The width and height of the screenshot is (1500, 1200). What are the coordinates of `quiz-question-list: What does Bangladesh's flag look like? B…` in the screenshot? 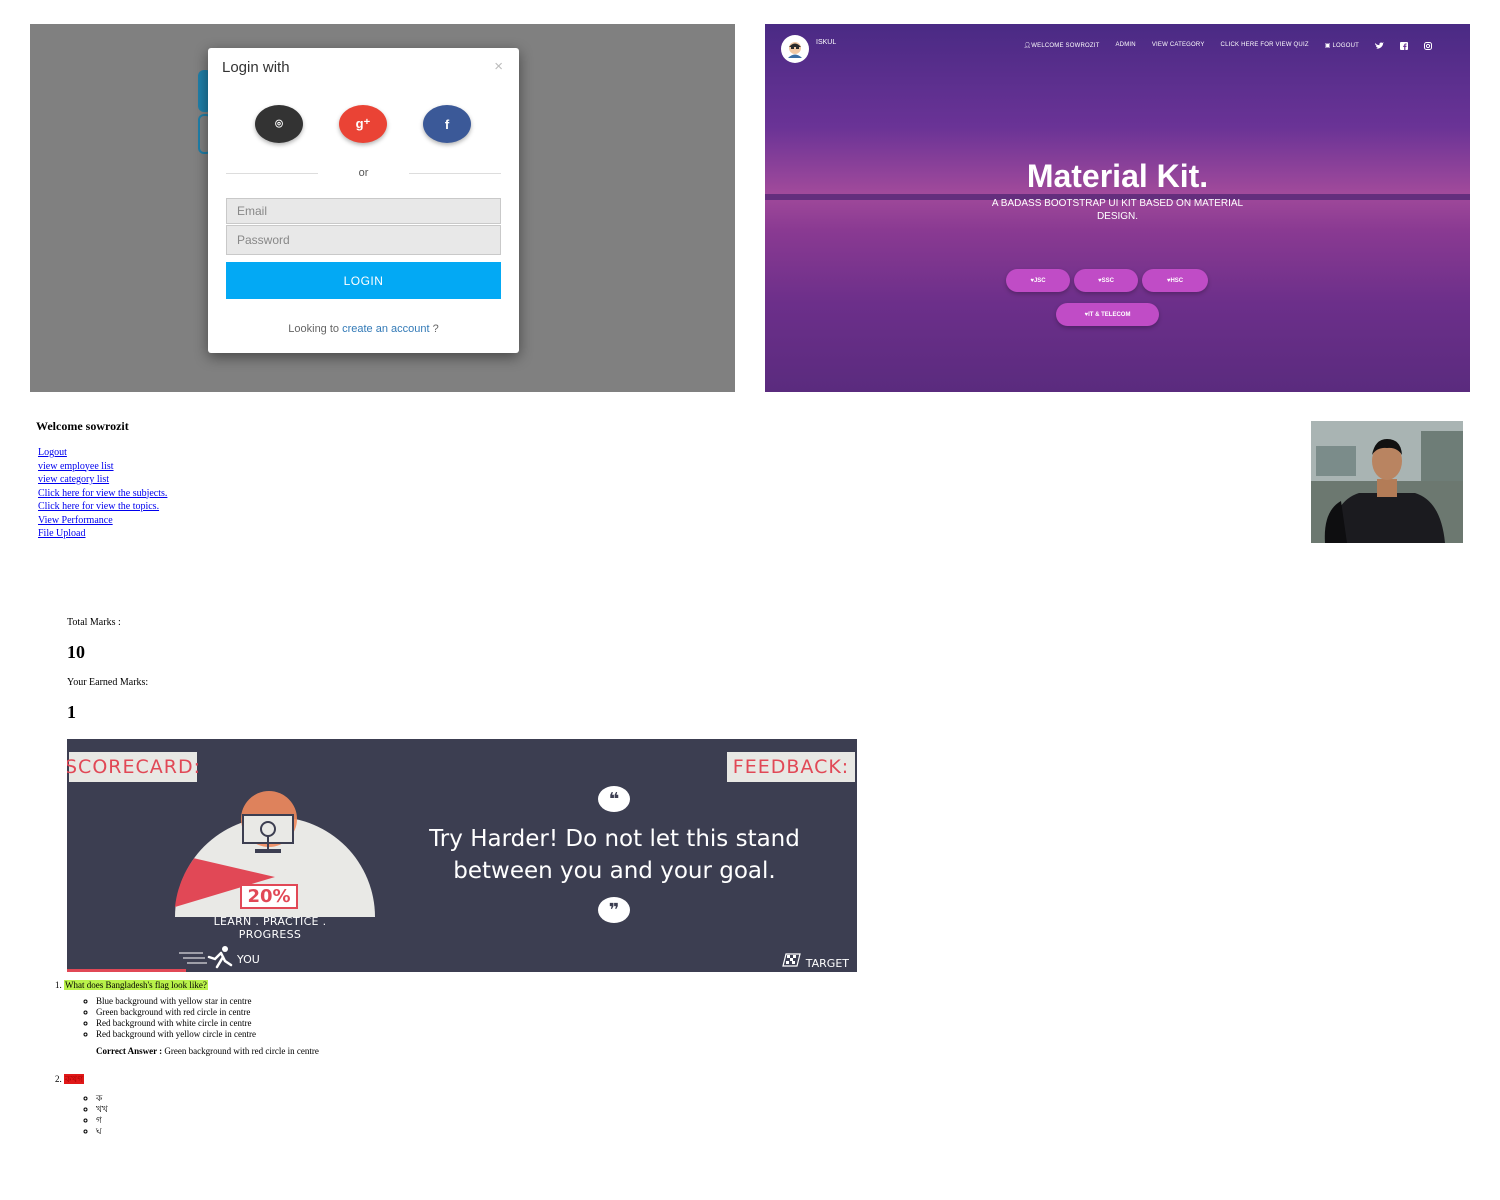 It's located at (386, 1058).